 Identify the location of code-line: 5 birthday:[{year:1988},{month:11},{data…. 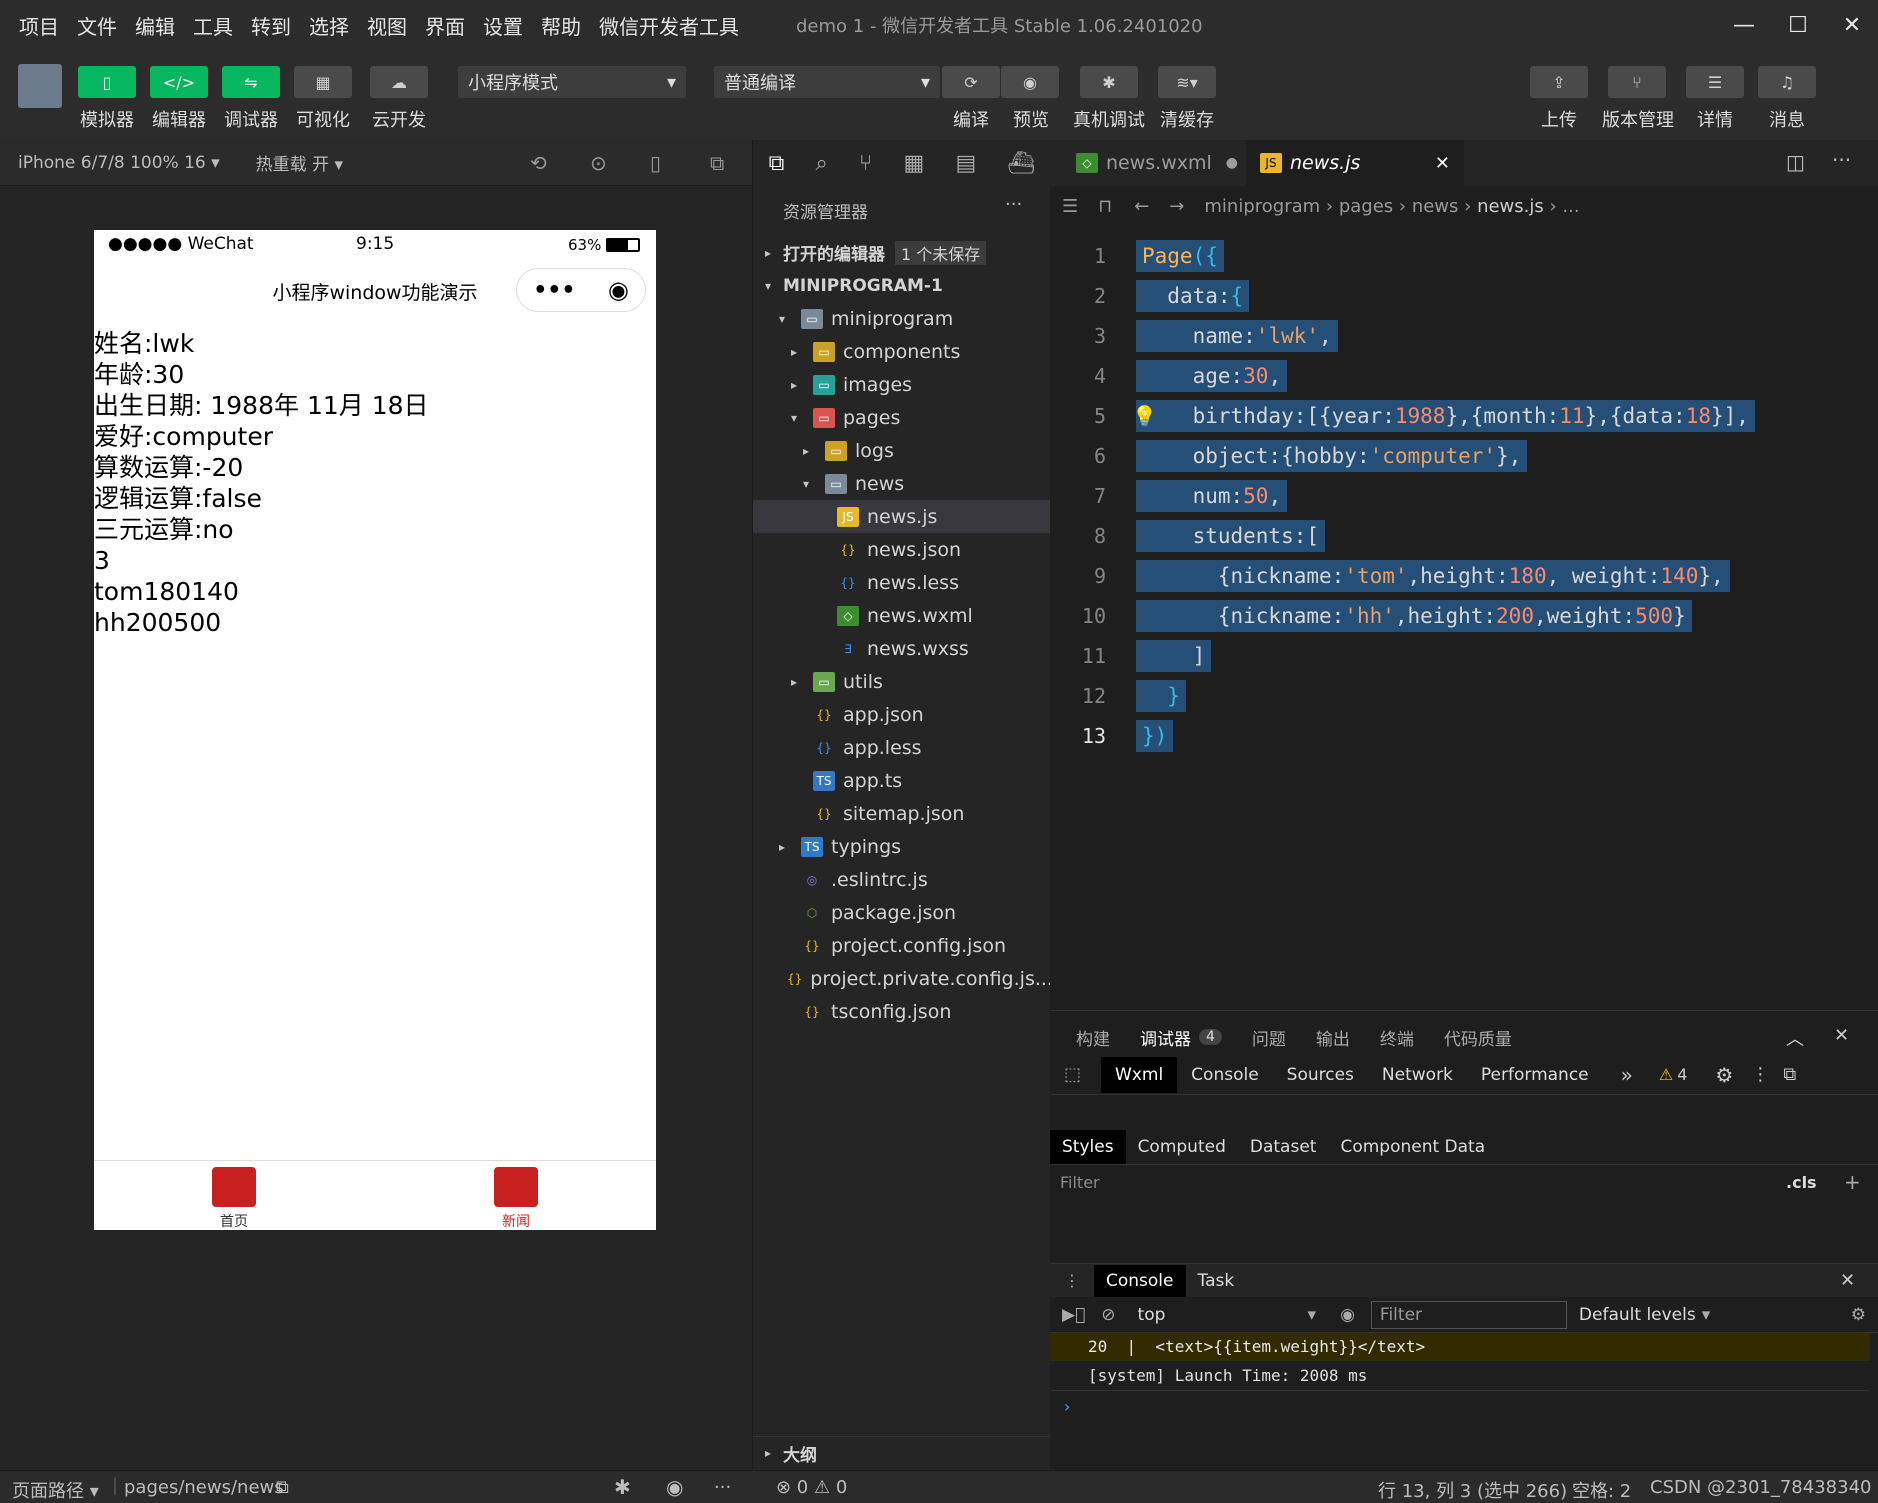
(1464, 416).